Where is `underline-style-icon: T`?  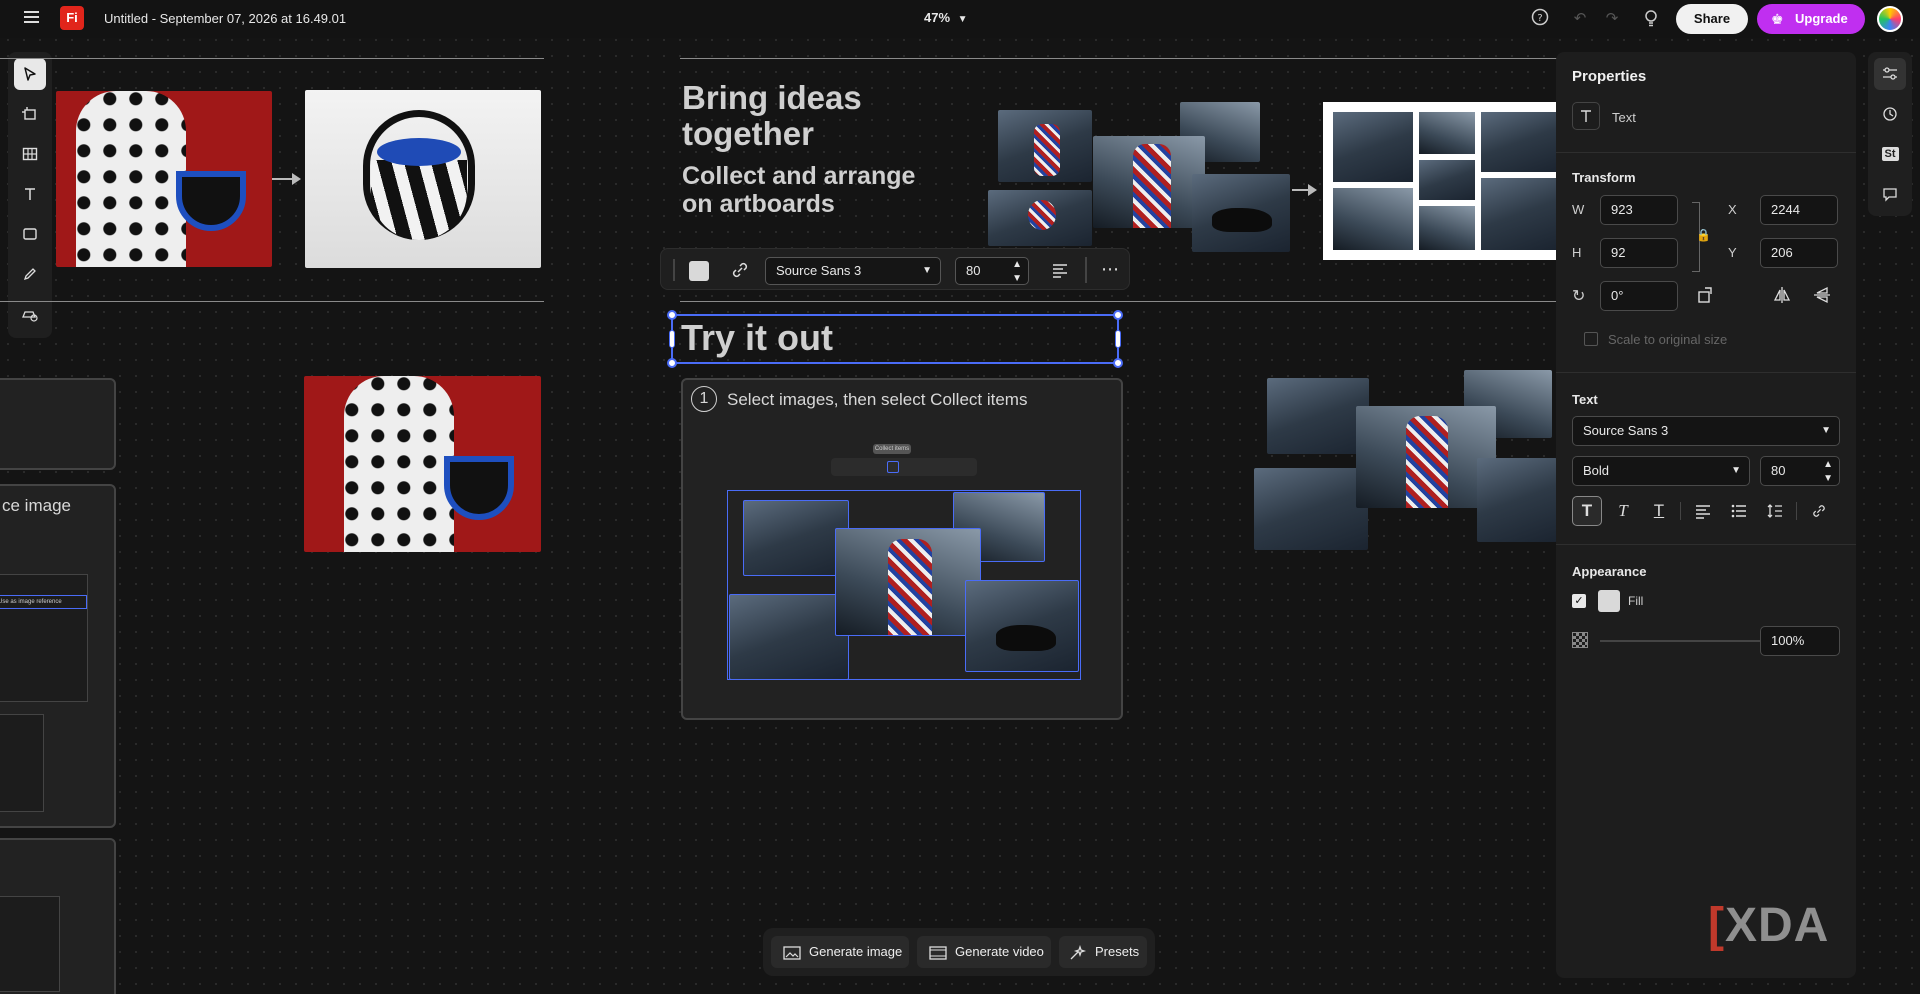
underline-style-icon: T is located at coordinates (1659, 511).